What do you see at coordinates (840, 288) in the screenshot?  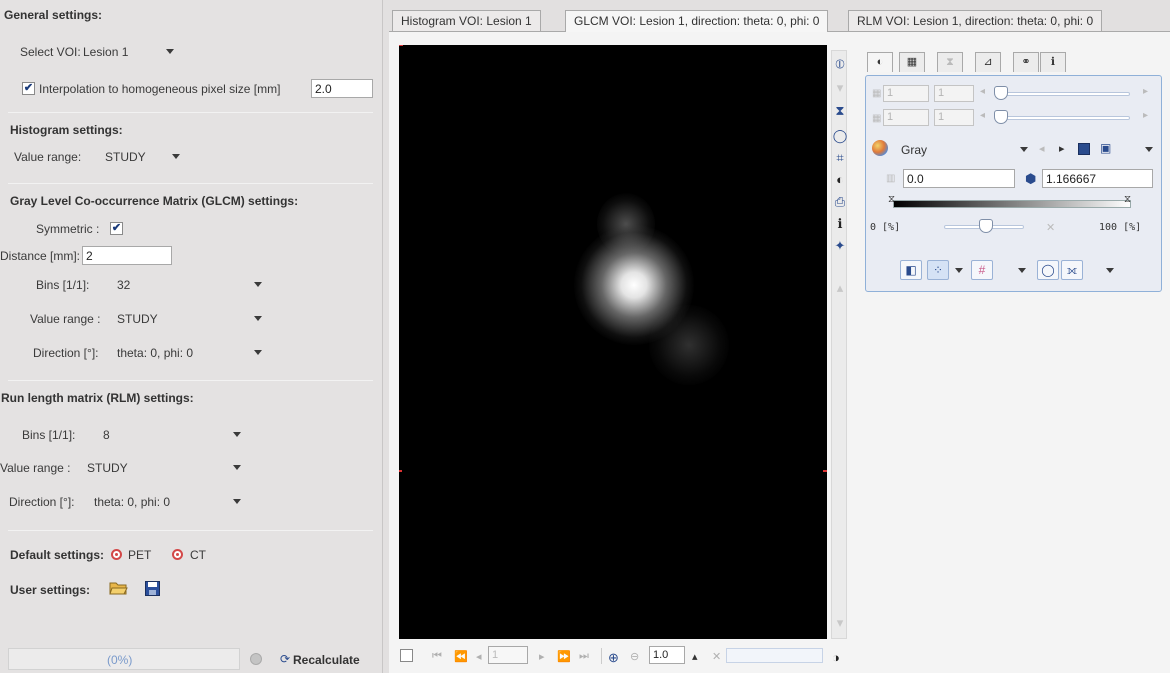 I see `scroll-up-icon: ▴` at bounding box center [840, 288].